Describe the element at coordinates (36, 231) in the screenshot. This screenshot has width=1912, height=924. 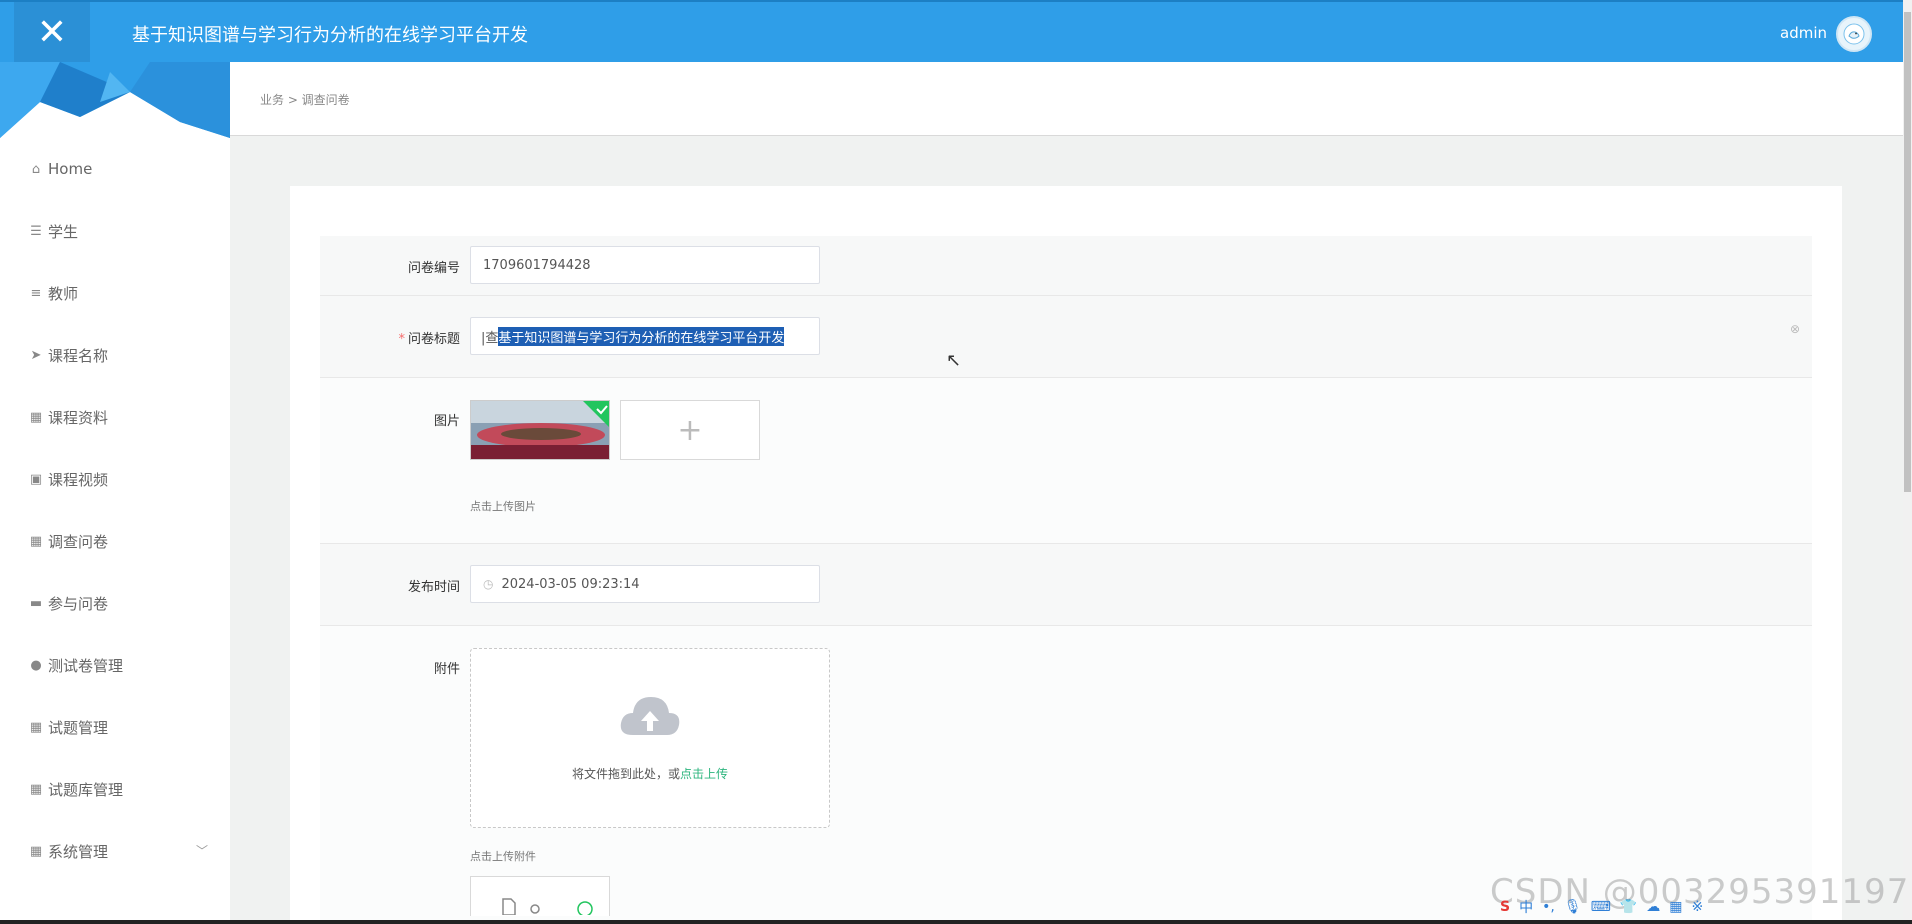
I see `sliders-icon: ☰` at that location.